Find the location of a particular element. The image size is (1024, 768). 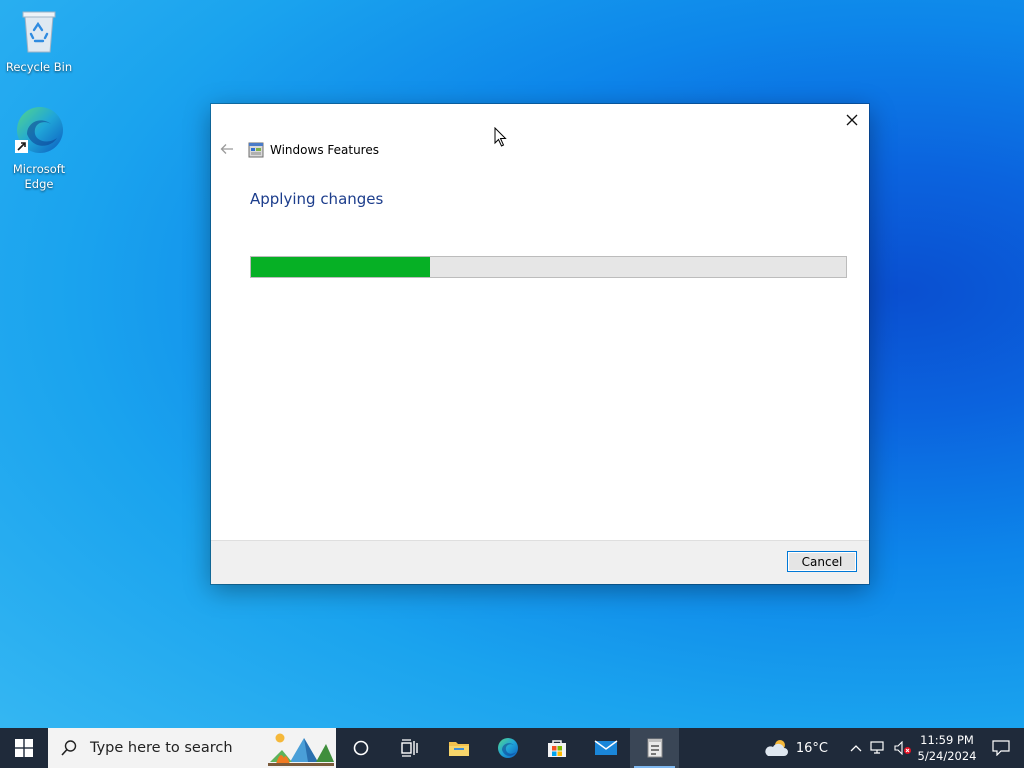

clock-time: 11:59 PM is located at coordinates (947, 740).